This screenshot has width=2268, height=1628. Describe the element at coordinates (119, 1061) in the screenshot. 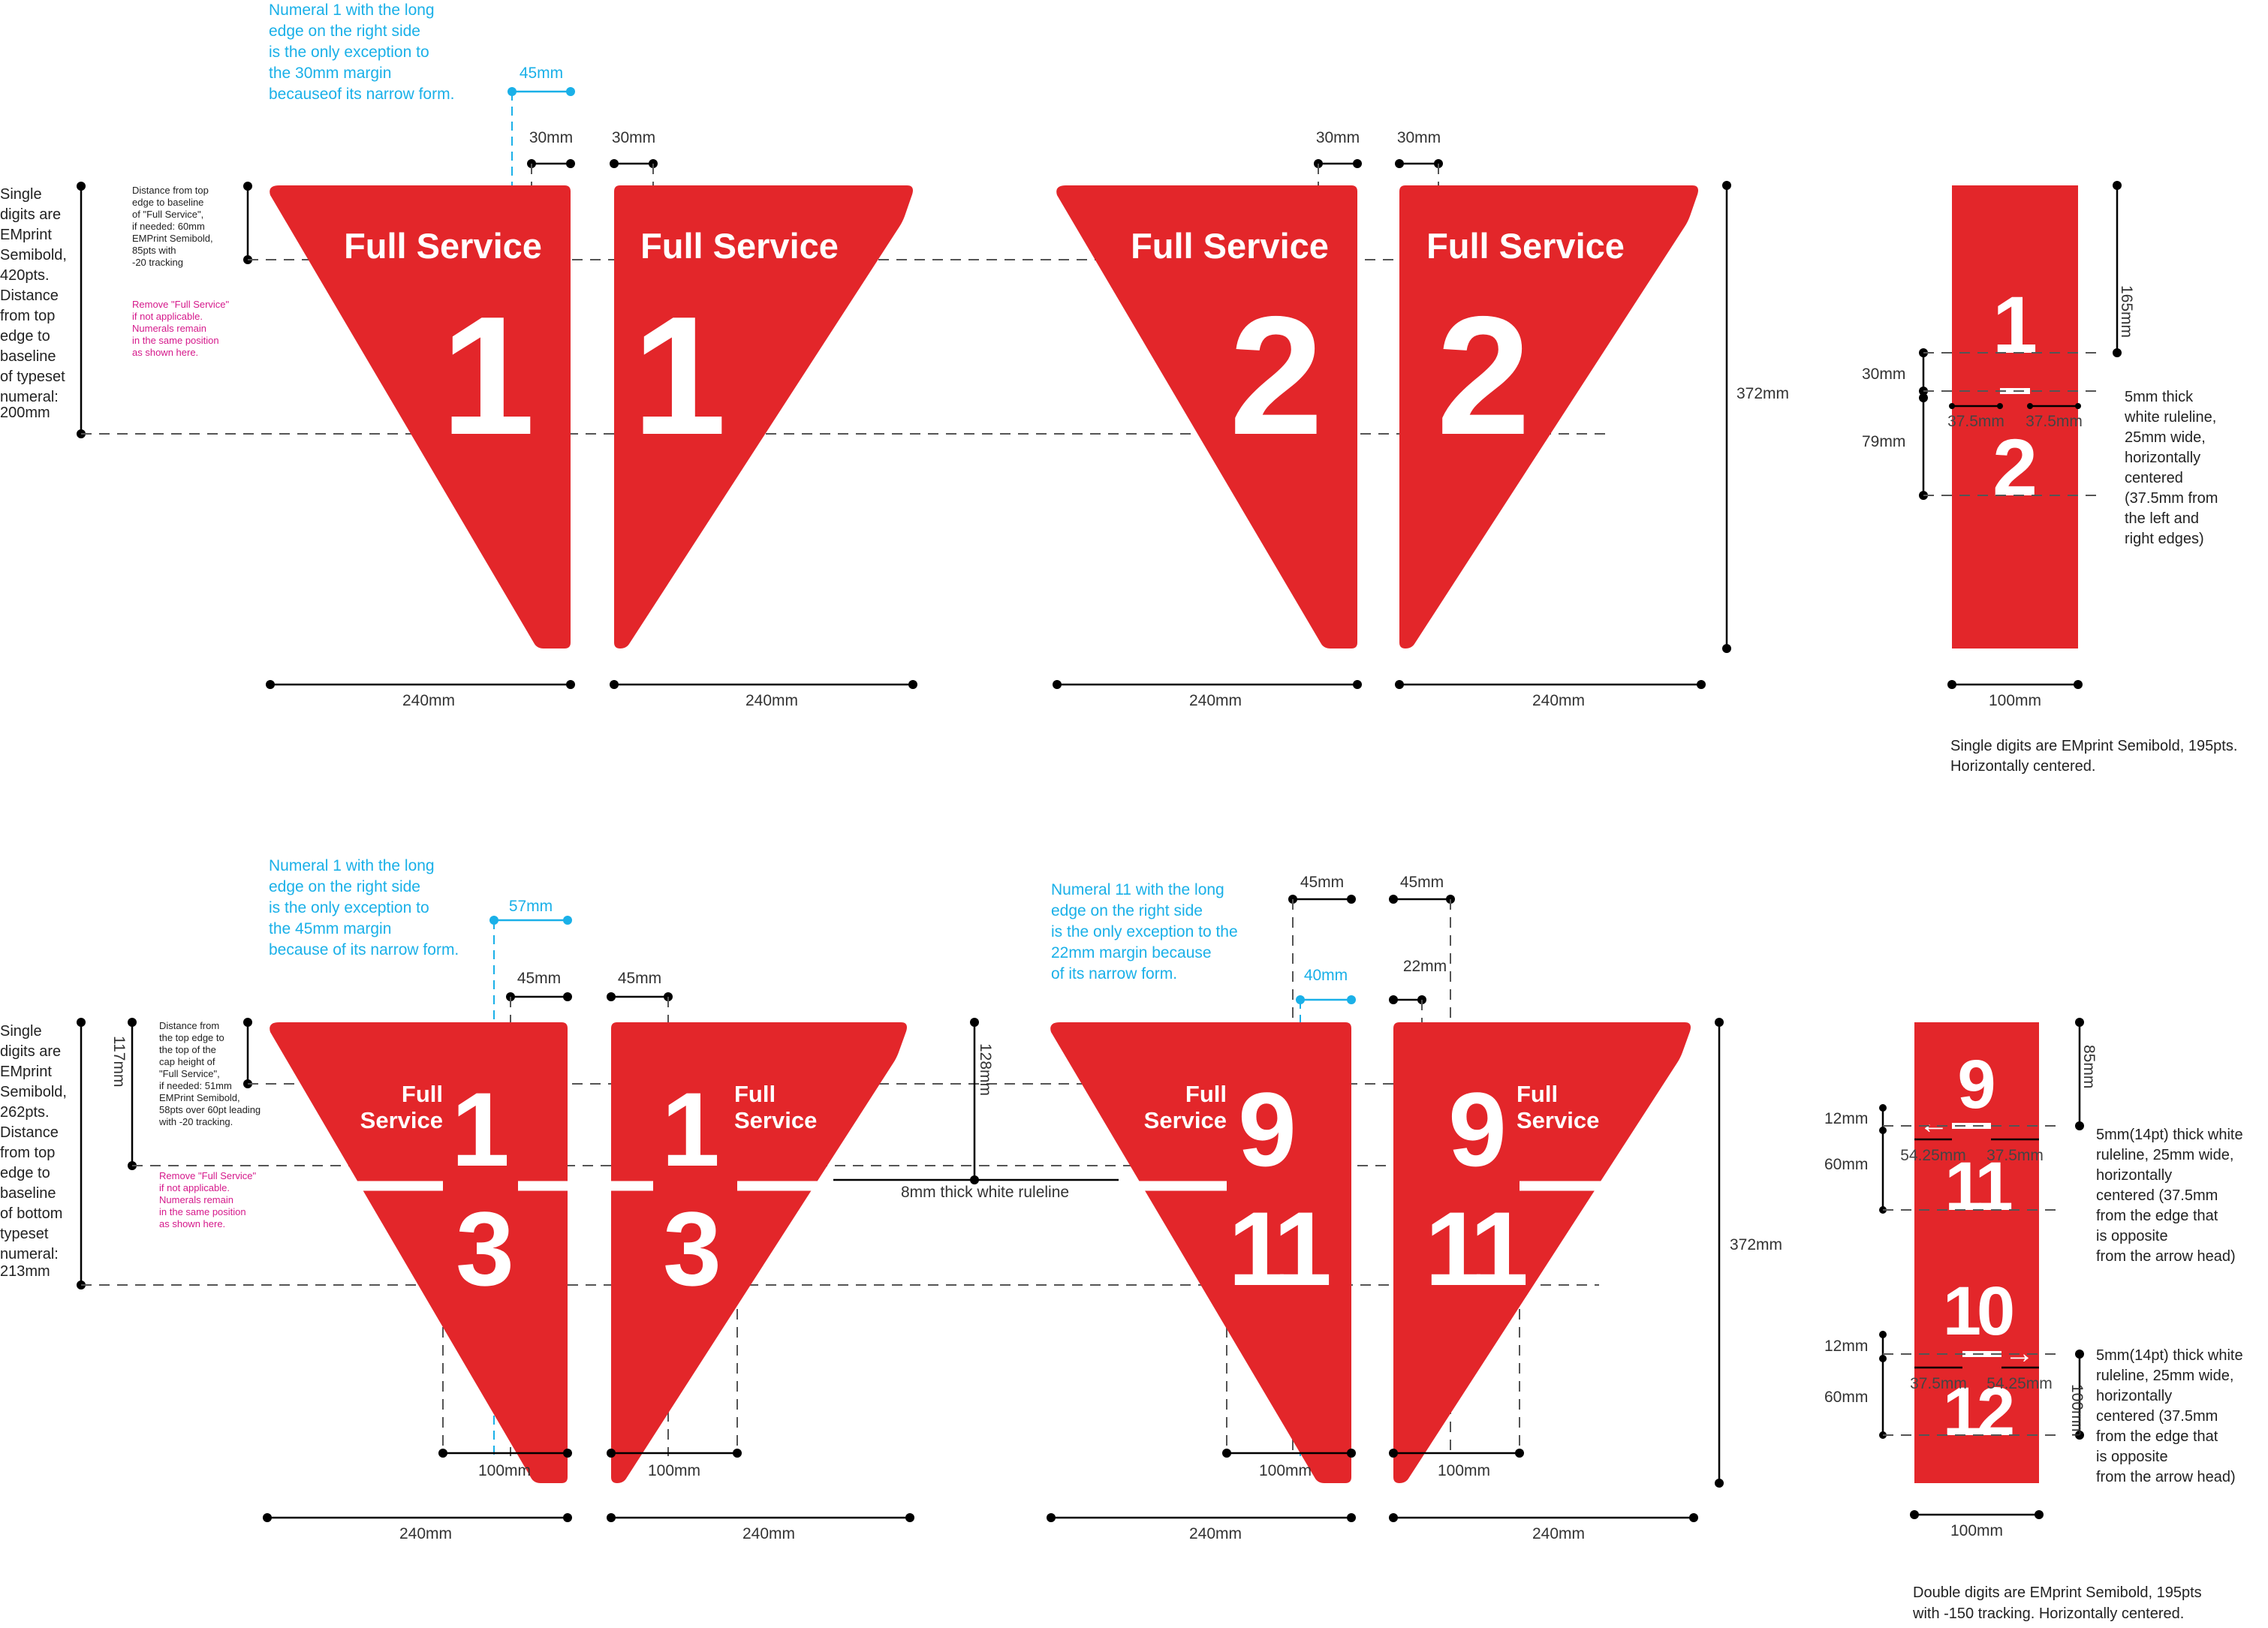

I see `dimension-label: 117mm` at that location.